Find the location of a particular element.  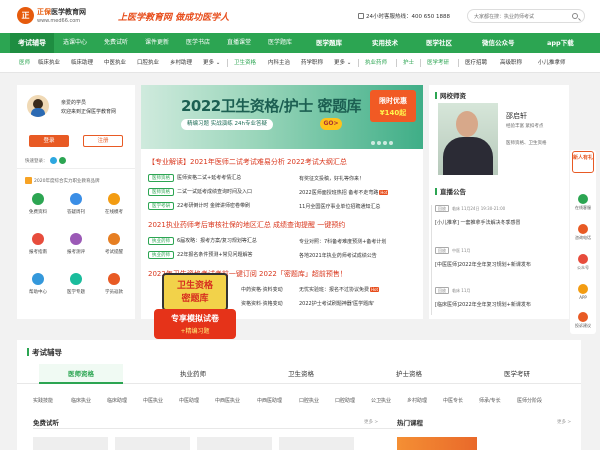

news-item: 11月全国医疗事业单位招聘通知汇总 is located at coordinates (339, 206).